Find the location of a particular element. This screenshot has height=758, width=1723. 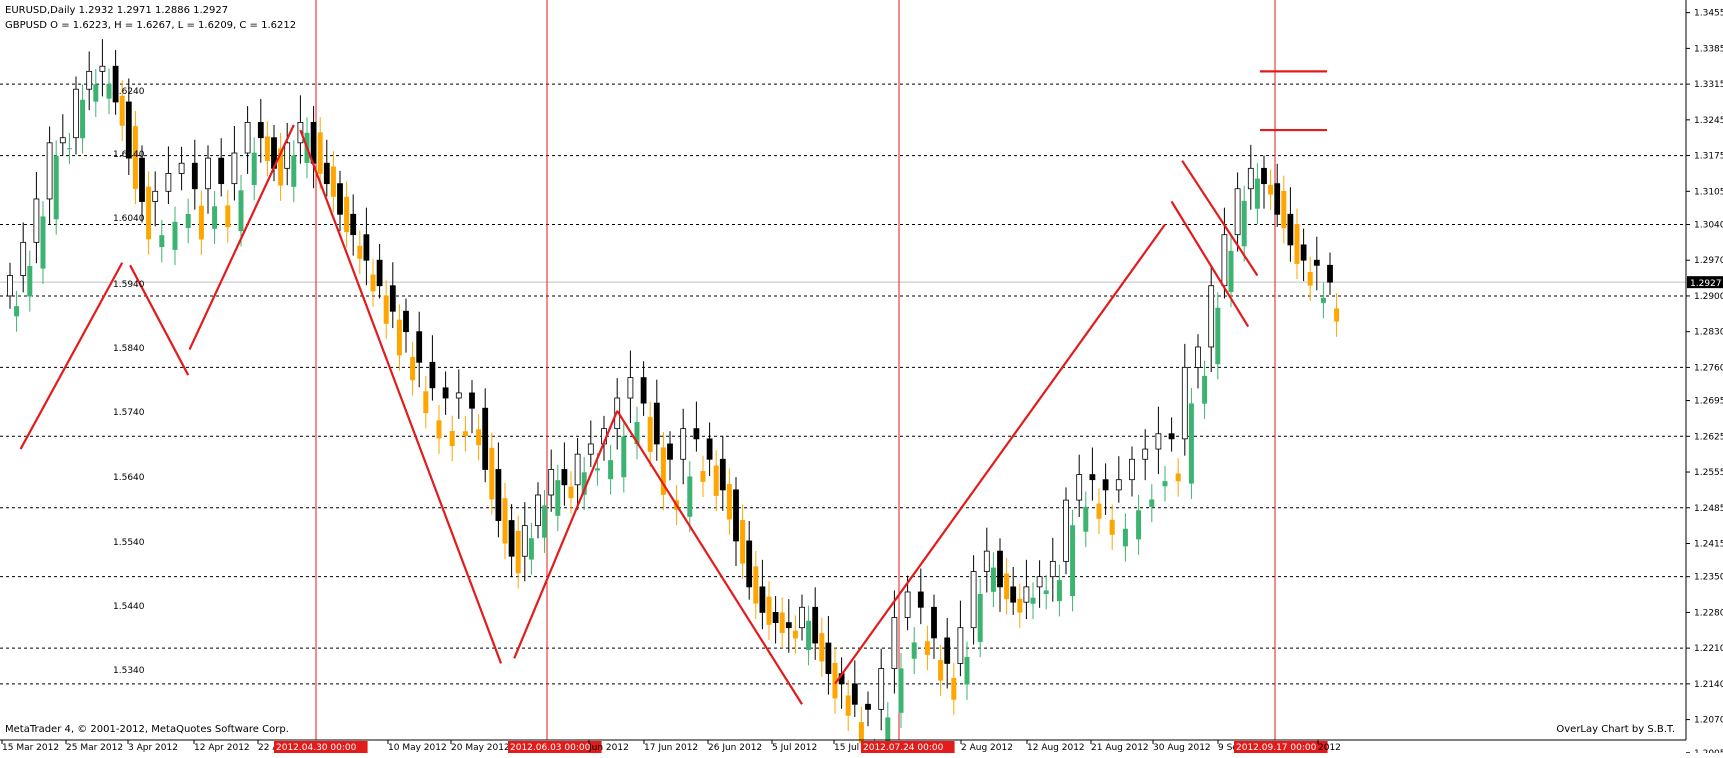

time-axis-label: 30 Aug 2012 is located at coordinates (1182, 748).